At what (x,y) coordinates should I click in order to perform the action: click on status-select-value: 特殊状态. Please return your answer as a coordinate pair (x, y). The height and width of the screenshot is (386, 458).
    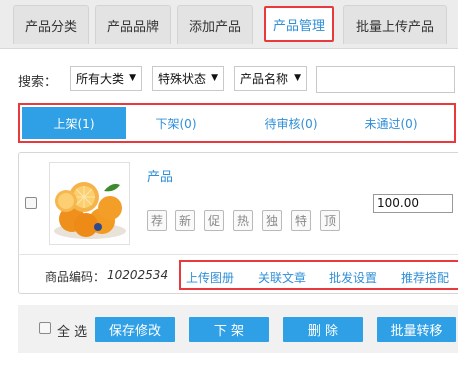
    Looking at the image, I should click on (182, 79).